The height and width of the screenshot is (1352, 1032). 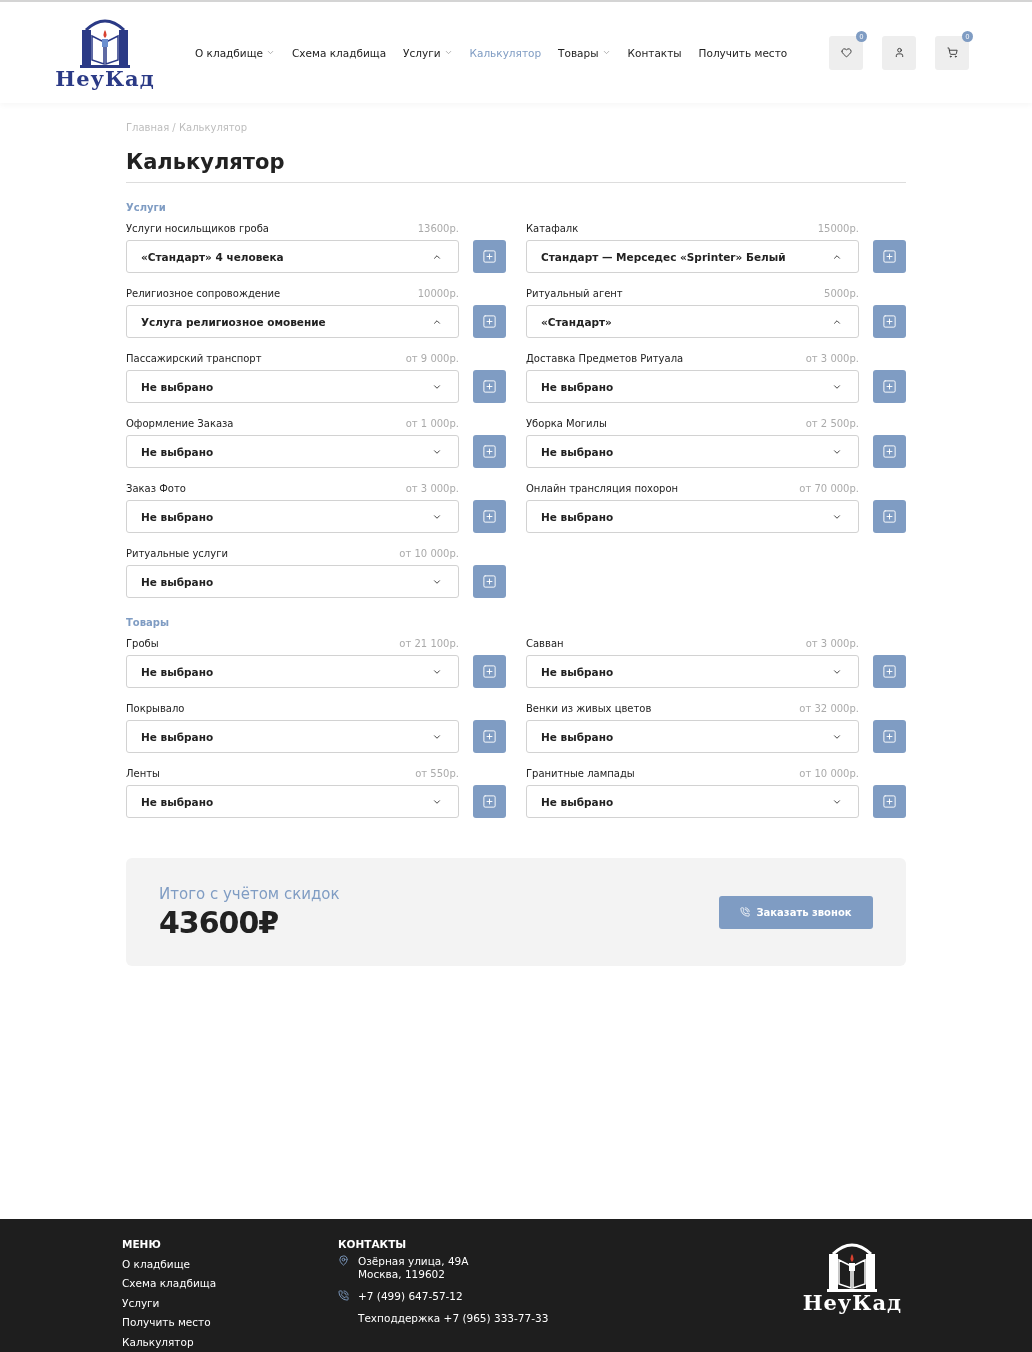 What do you see at coordinates (654, 52) in the screenshot?
I see `nav-link: Контакты` at bounding box center [654, 52].